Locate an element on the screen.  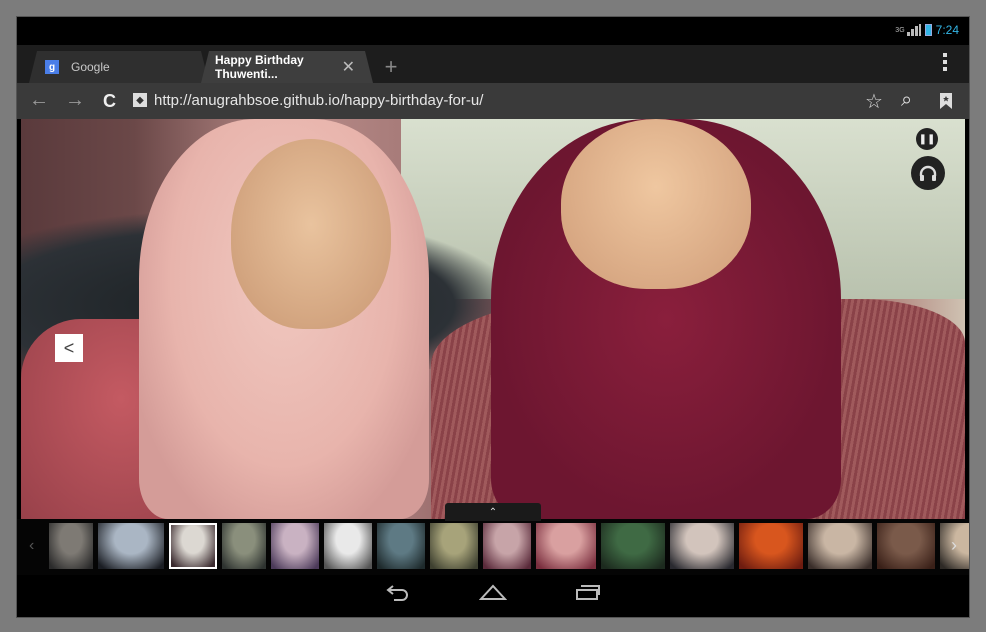
thumbnail-strip: ‹ › is located at coordinates (493, 547).